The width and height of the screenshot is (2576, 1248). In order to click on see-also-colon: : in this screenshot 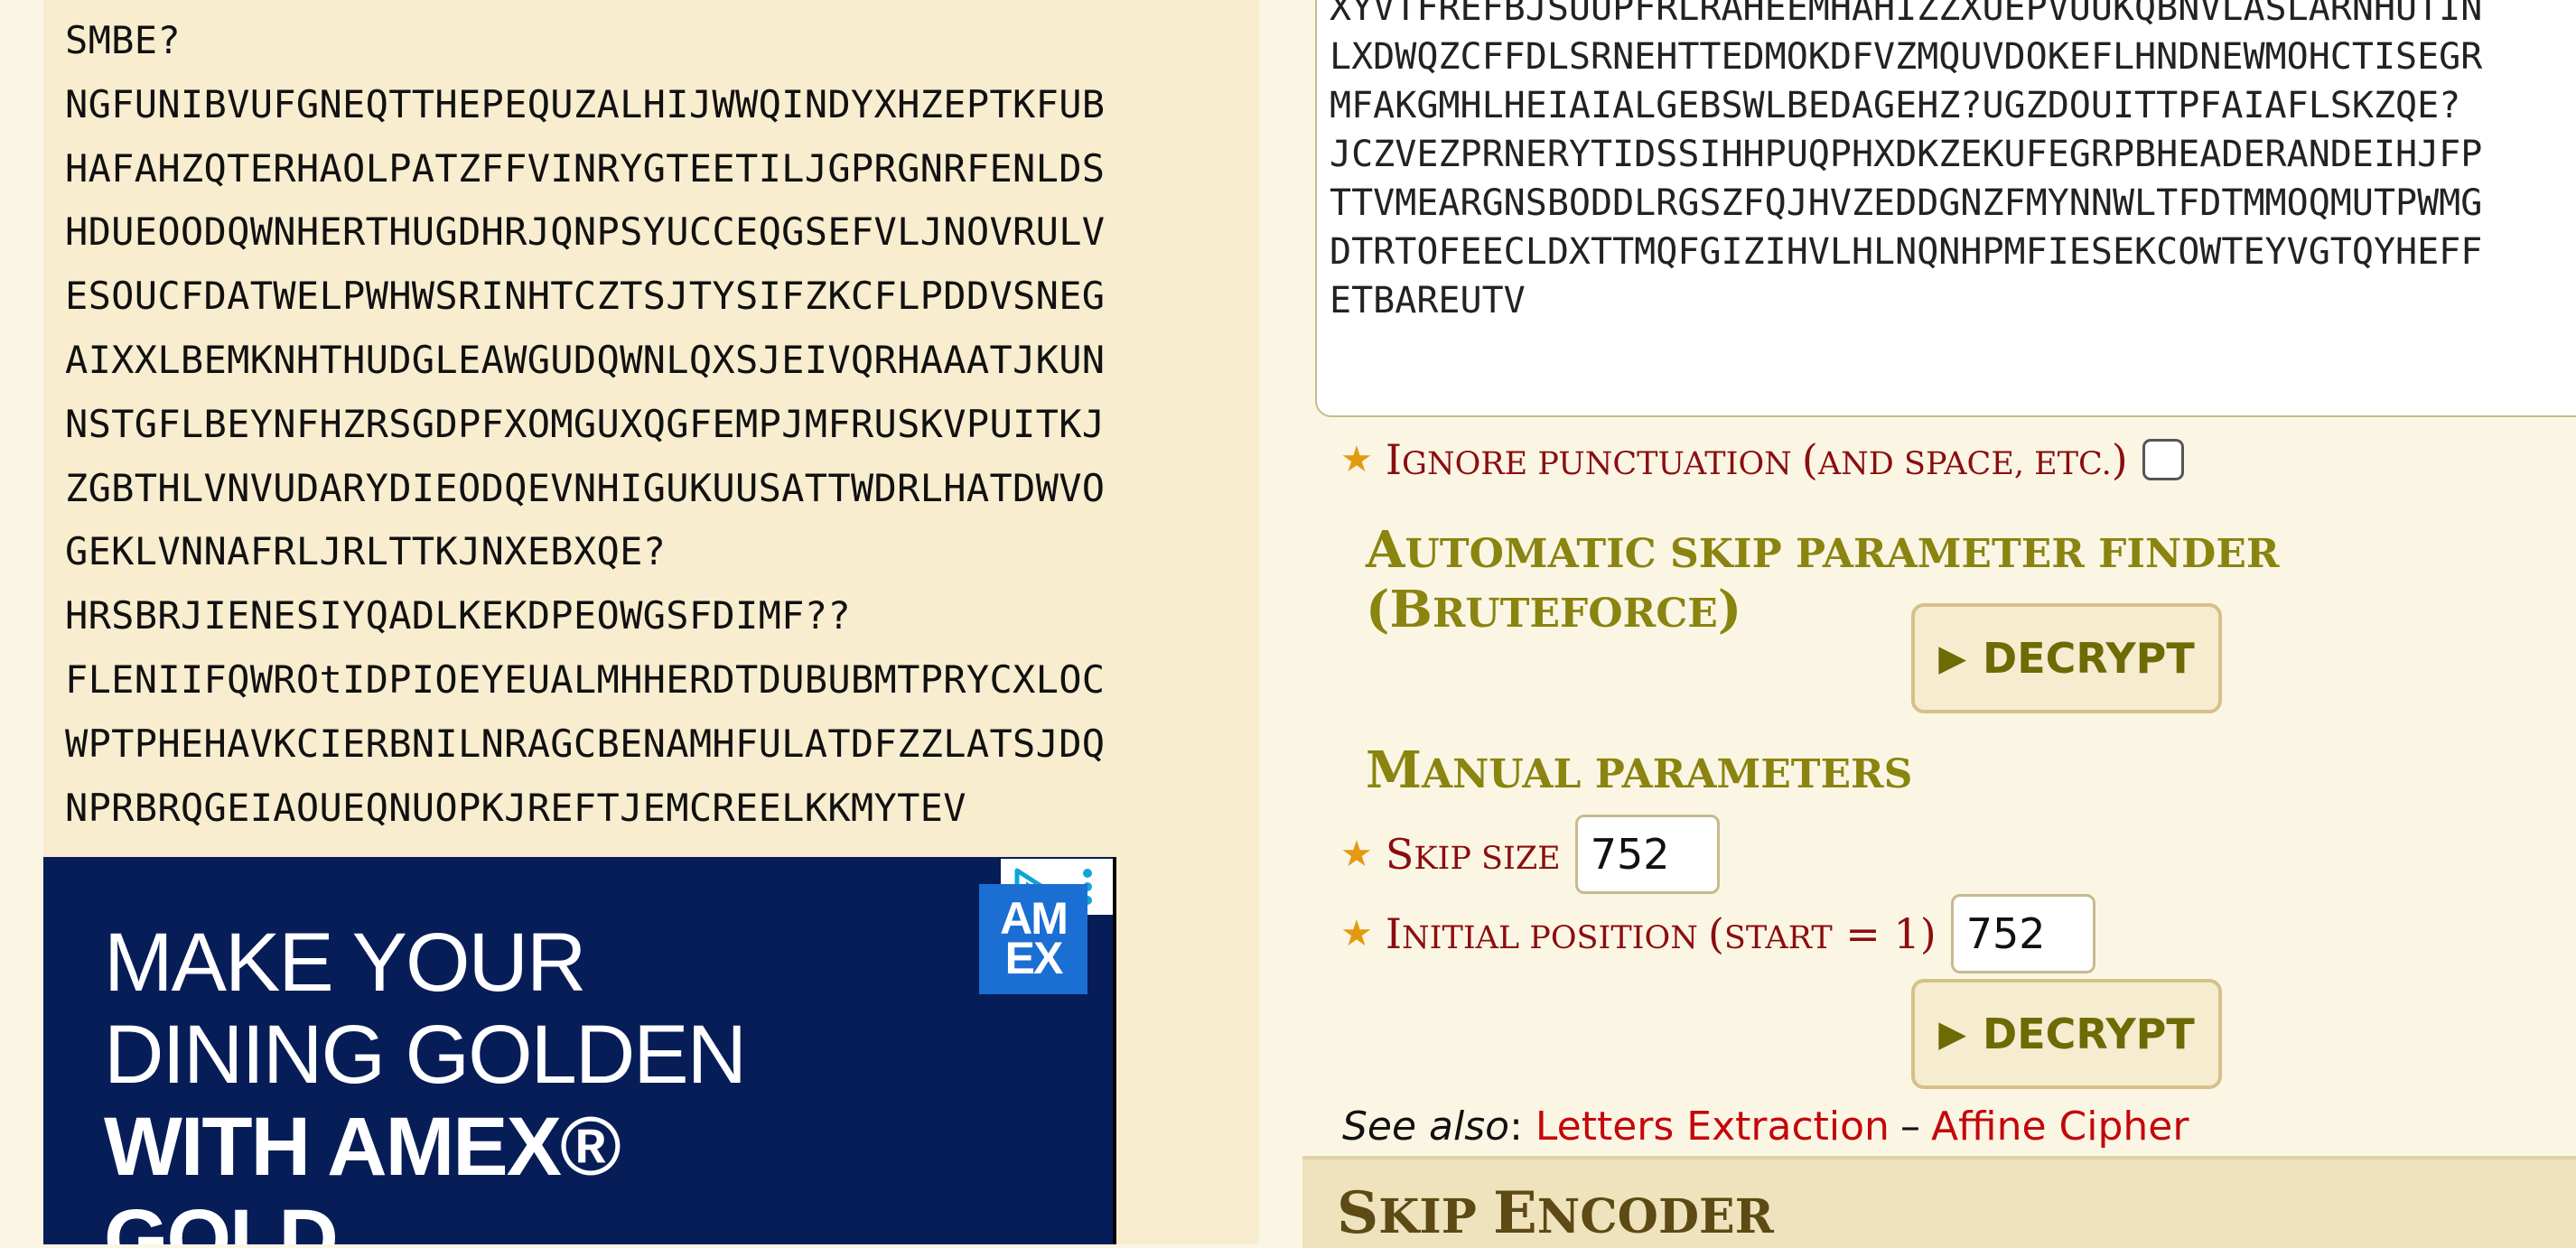, I will do `click(1516, 1127)`.